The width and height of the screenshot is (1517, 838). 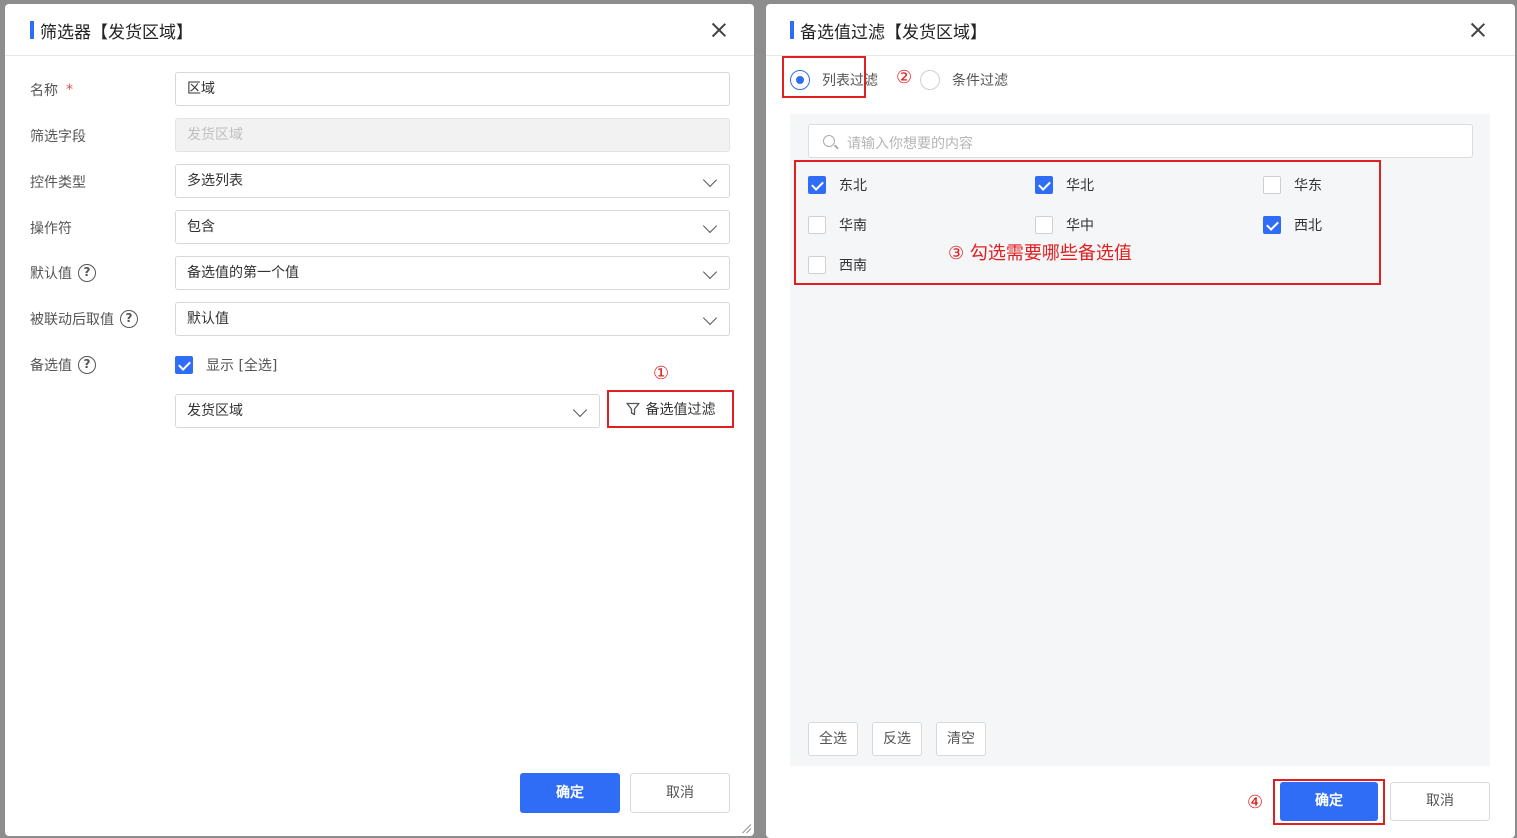 What do you see at coordinates (452, 89) in the screenshot?
I see `name-input: 区域` at bounding box center [452, 89].